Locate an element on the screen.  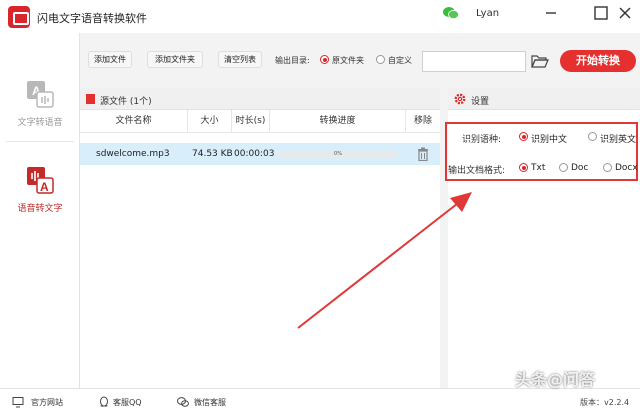
app-title: 闪电文字语音转换软件 is located at coordinates (92, 18).